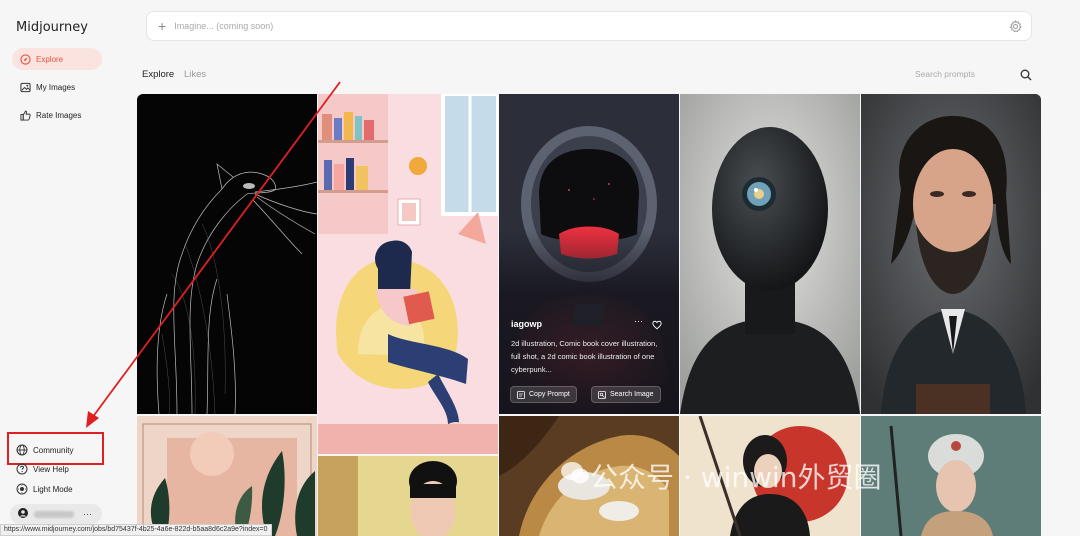  What do you see at coordinates (22, 469) in the screenshot?
I see `help-circle-icon` at bounding box center [22, 469].